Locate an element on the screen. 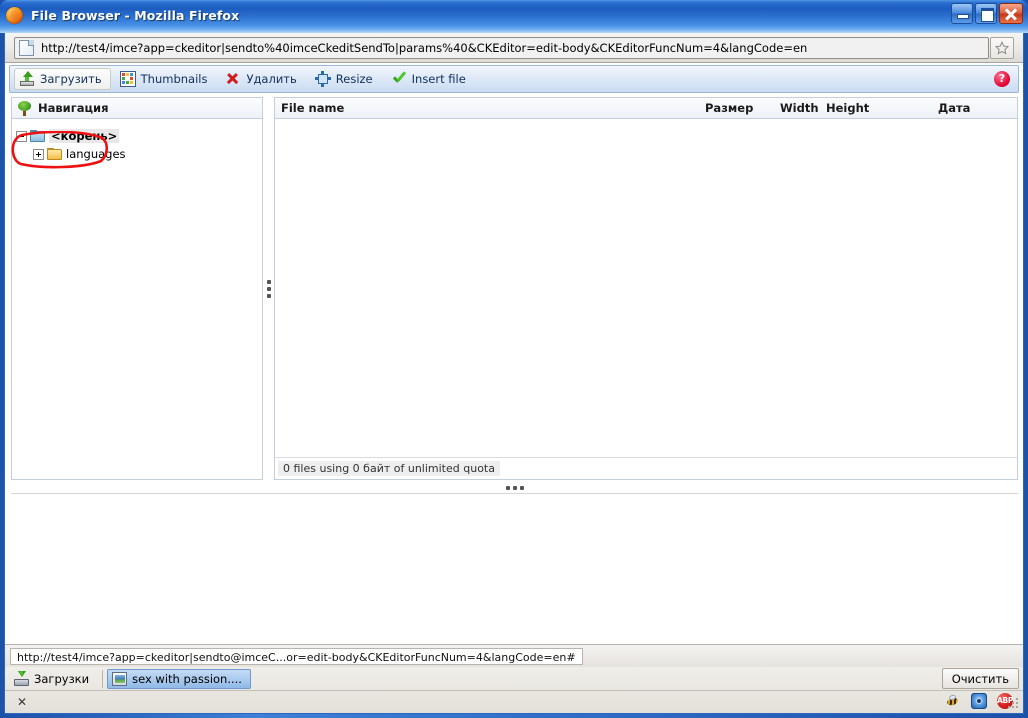 Image resolution: width=1028 pixels, height=718 pixels. upload-icon is located at coordinates (27, 79).